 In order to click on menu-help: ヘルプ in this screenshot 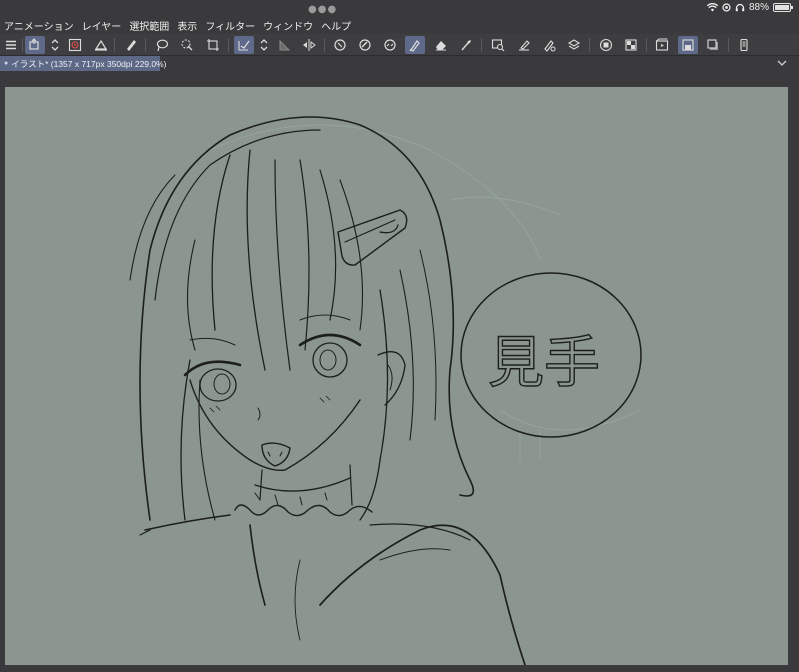, I will do `click(340, 25)`.